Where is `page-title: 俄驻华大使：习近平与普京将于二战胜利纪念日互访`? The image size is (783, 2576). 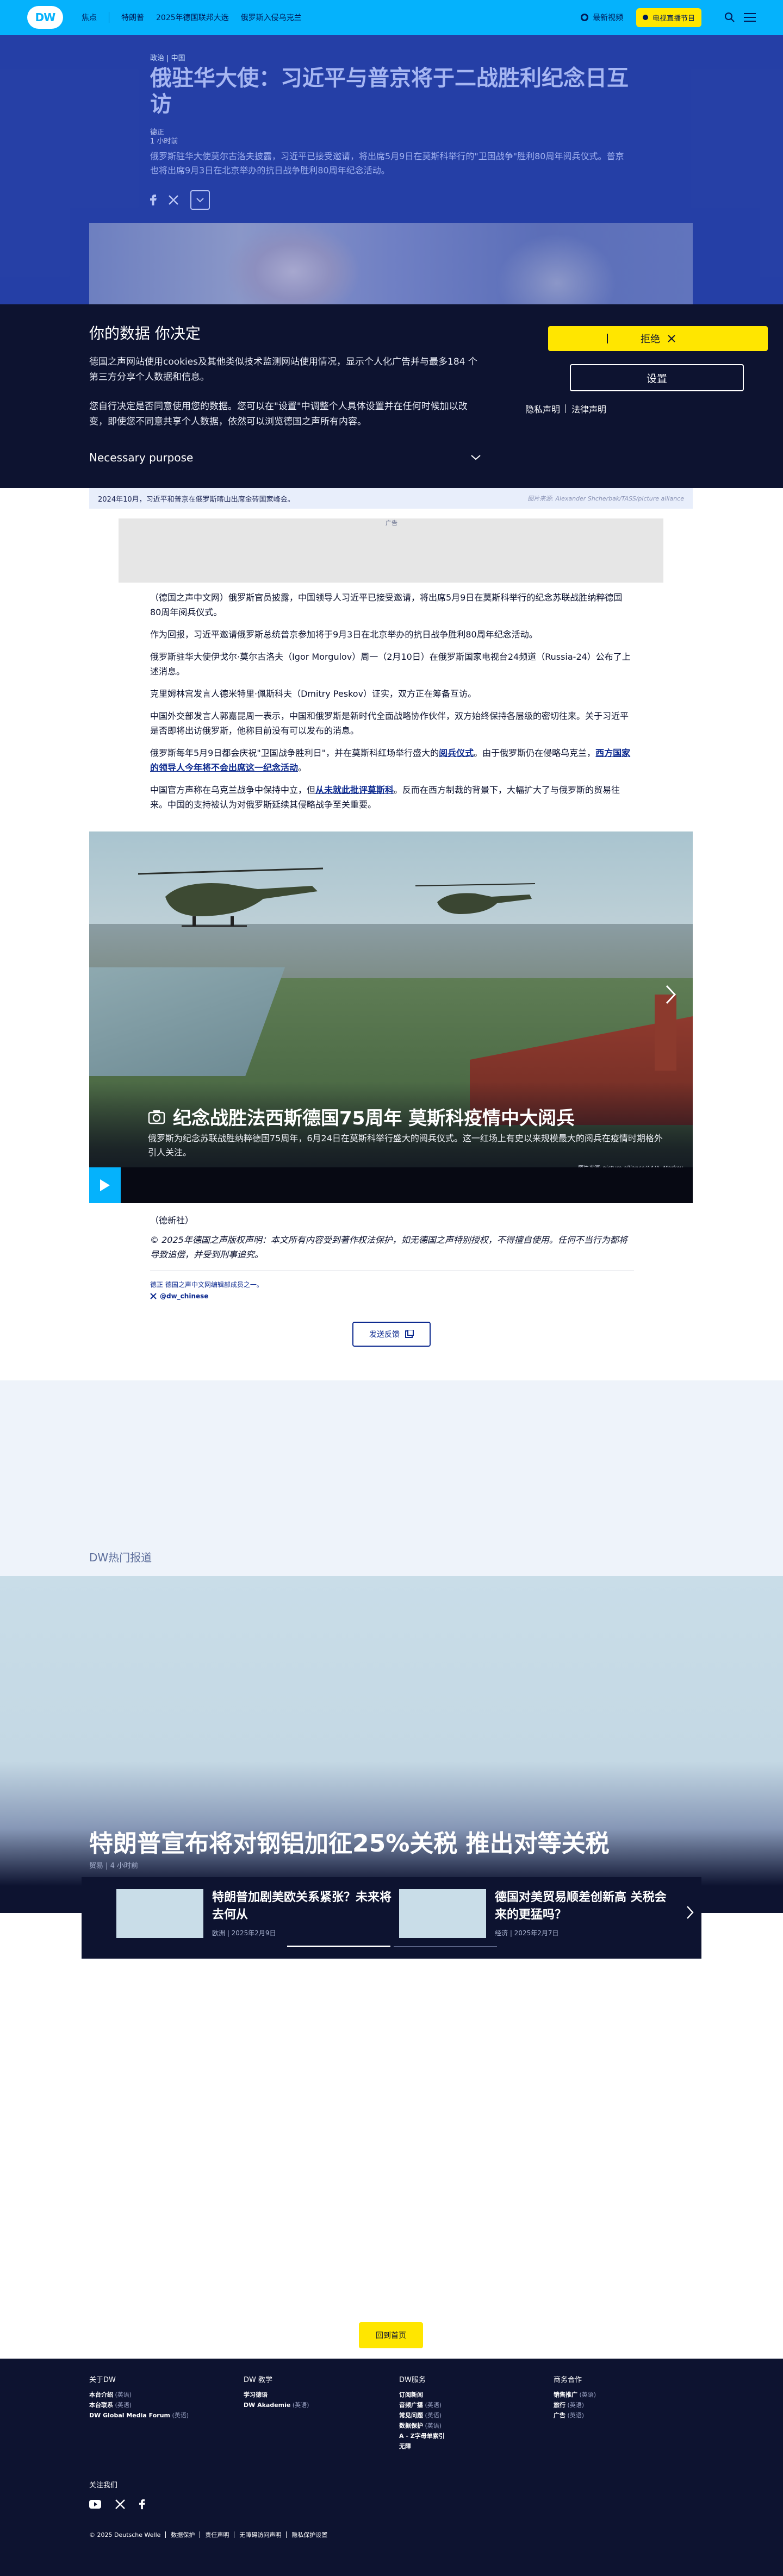
page-title: 俄驻华大使：习近平与普京将于二战胜利纪念日互访 is located at coordinates (389, 91).